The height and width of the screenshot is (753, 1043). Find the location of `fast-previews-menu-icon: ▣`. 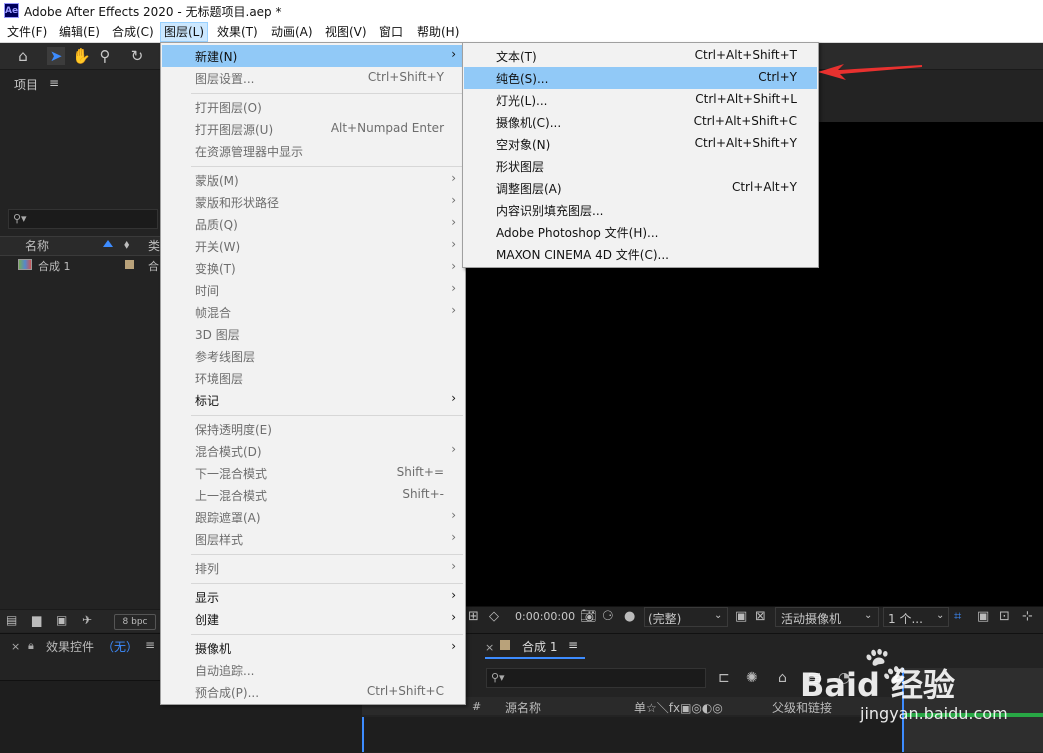

fast-previews-menu-icon: ▣ is located at coordinates (983, 616).